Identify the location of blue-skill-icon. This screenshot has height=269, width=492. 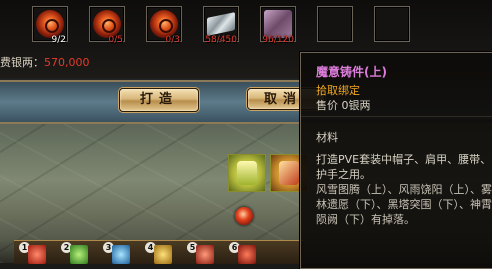
(121, 254).